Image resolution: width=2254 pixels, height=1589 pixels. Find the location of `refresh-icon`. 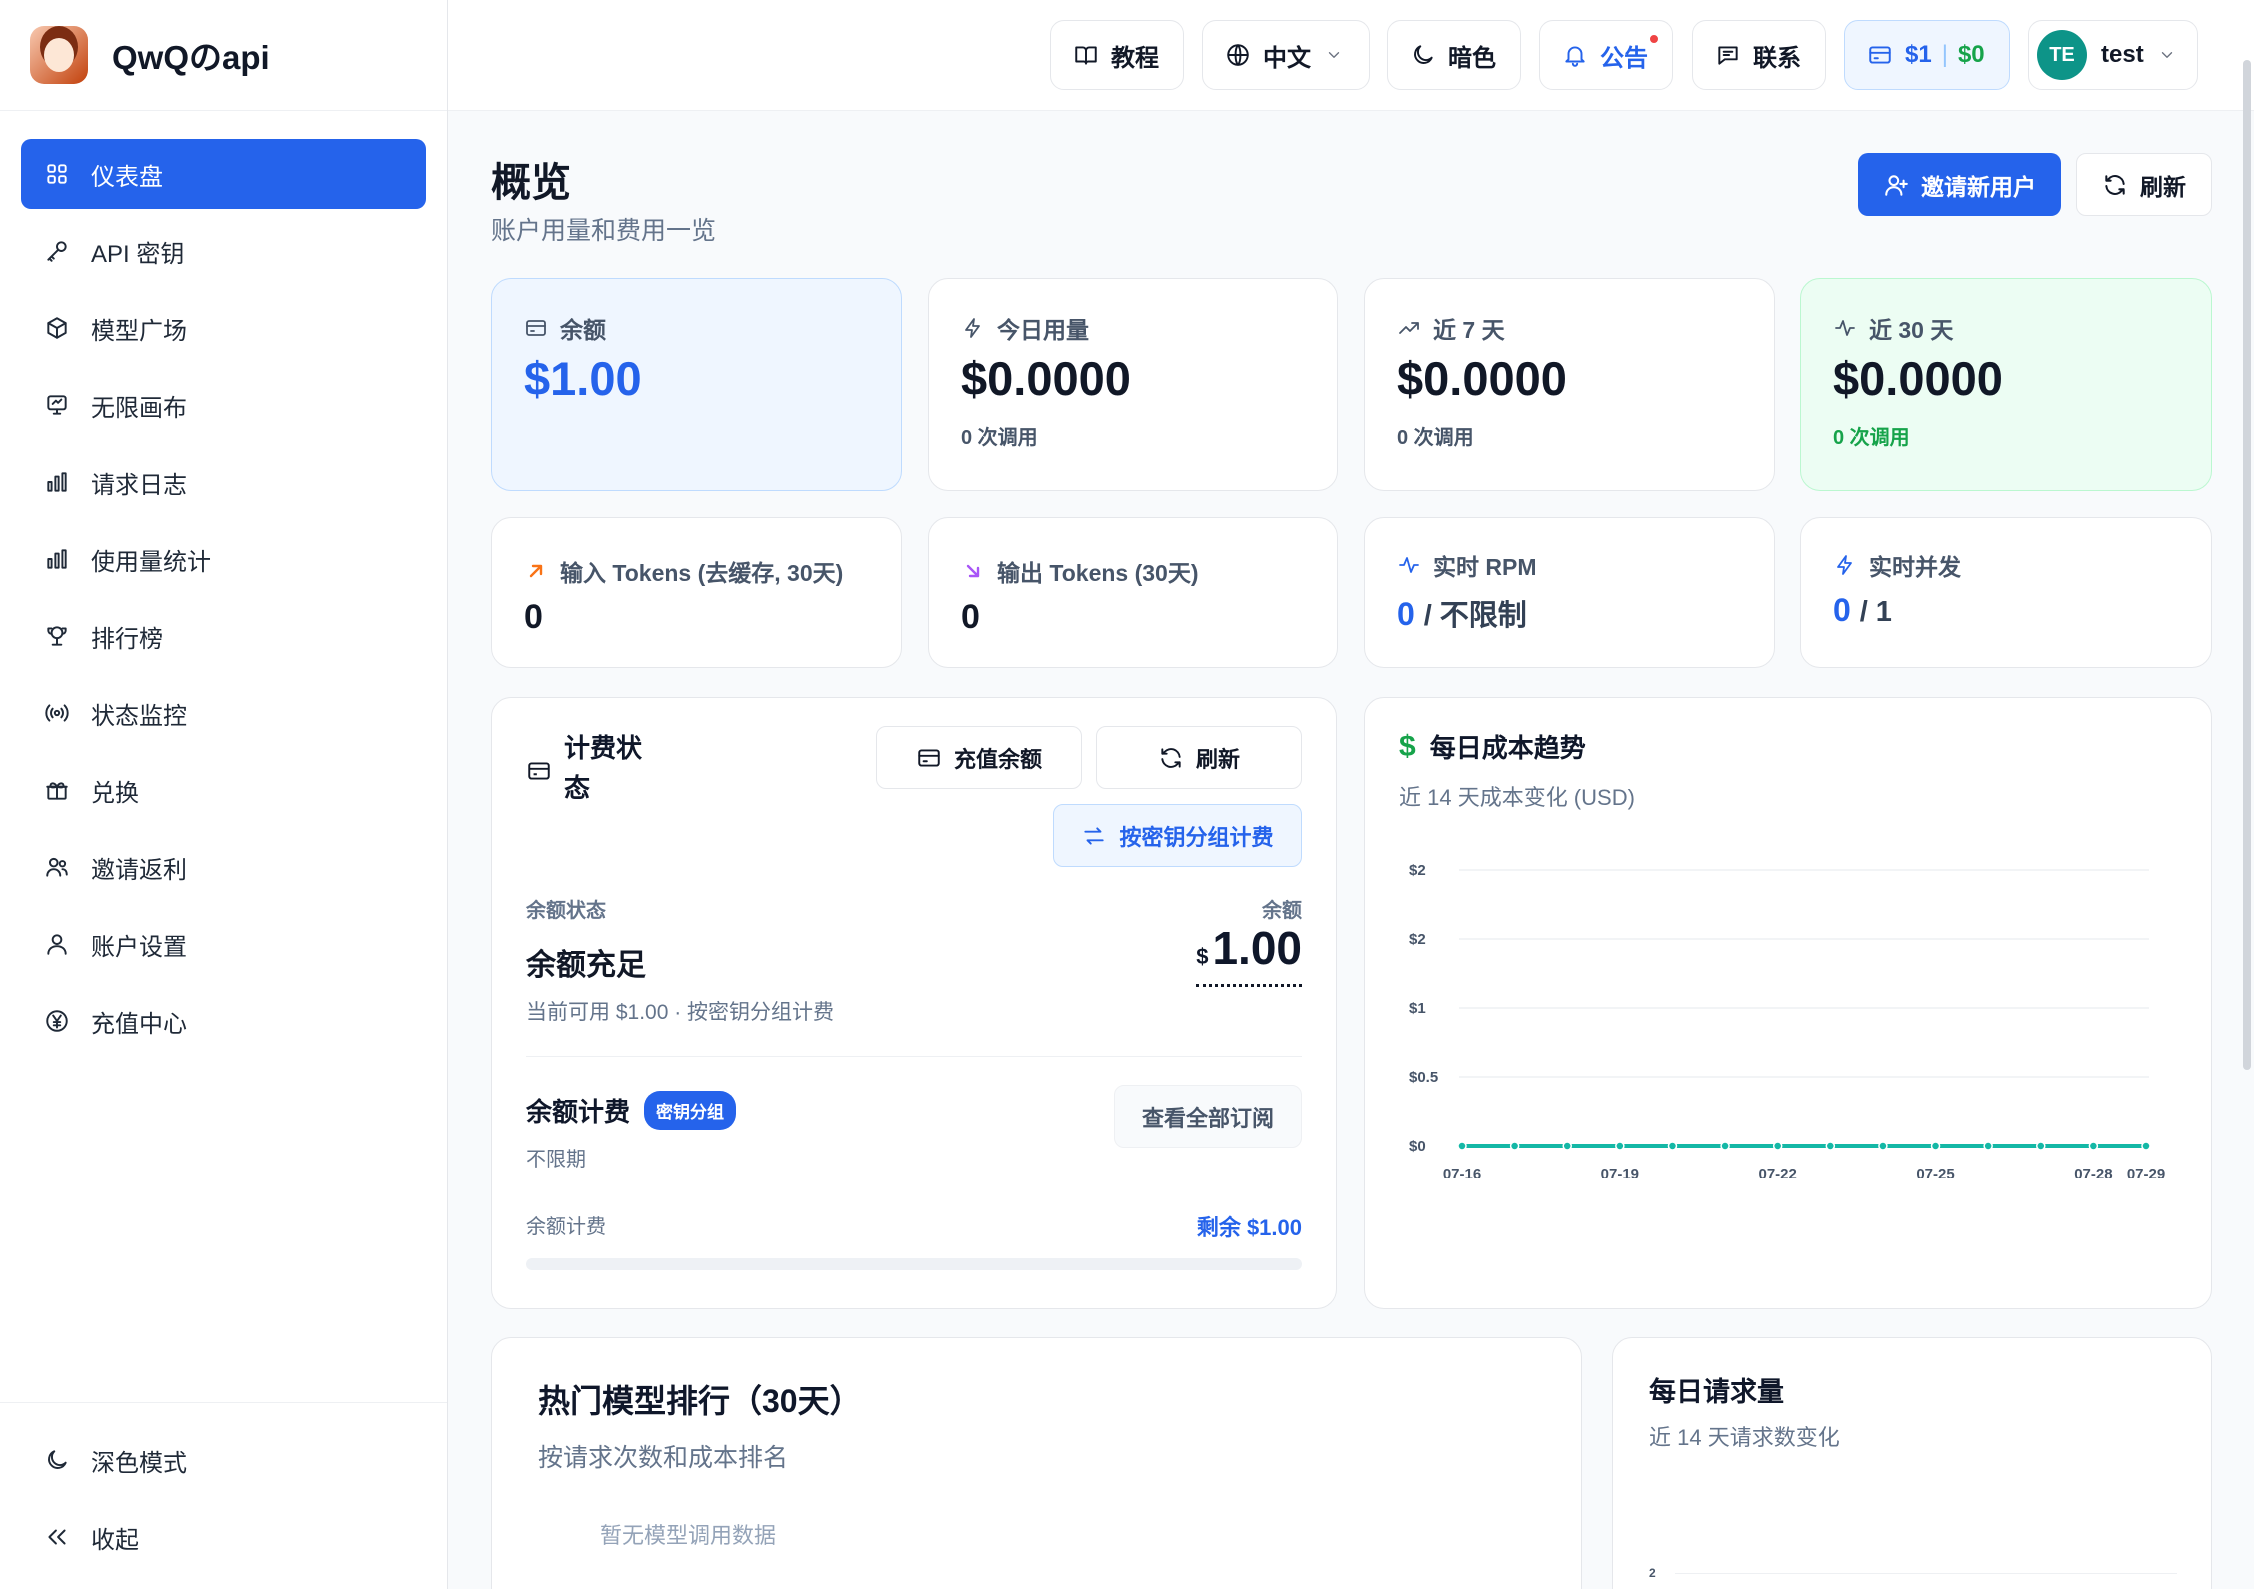

refresh-icon is located at coordinates (1171, 757).